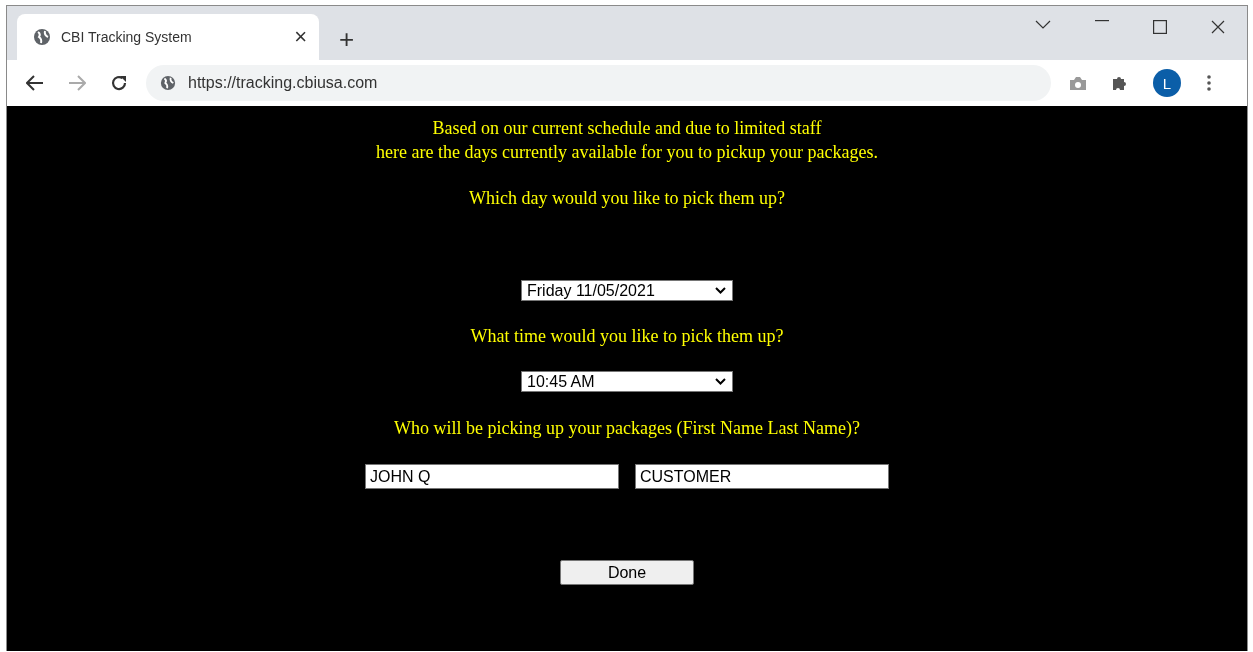 The image size is (1253, 652). What do you see at coordinates (35, 83) in the screenshot?
I see `back-arrow-icon` at bounding box center [35, 83].